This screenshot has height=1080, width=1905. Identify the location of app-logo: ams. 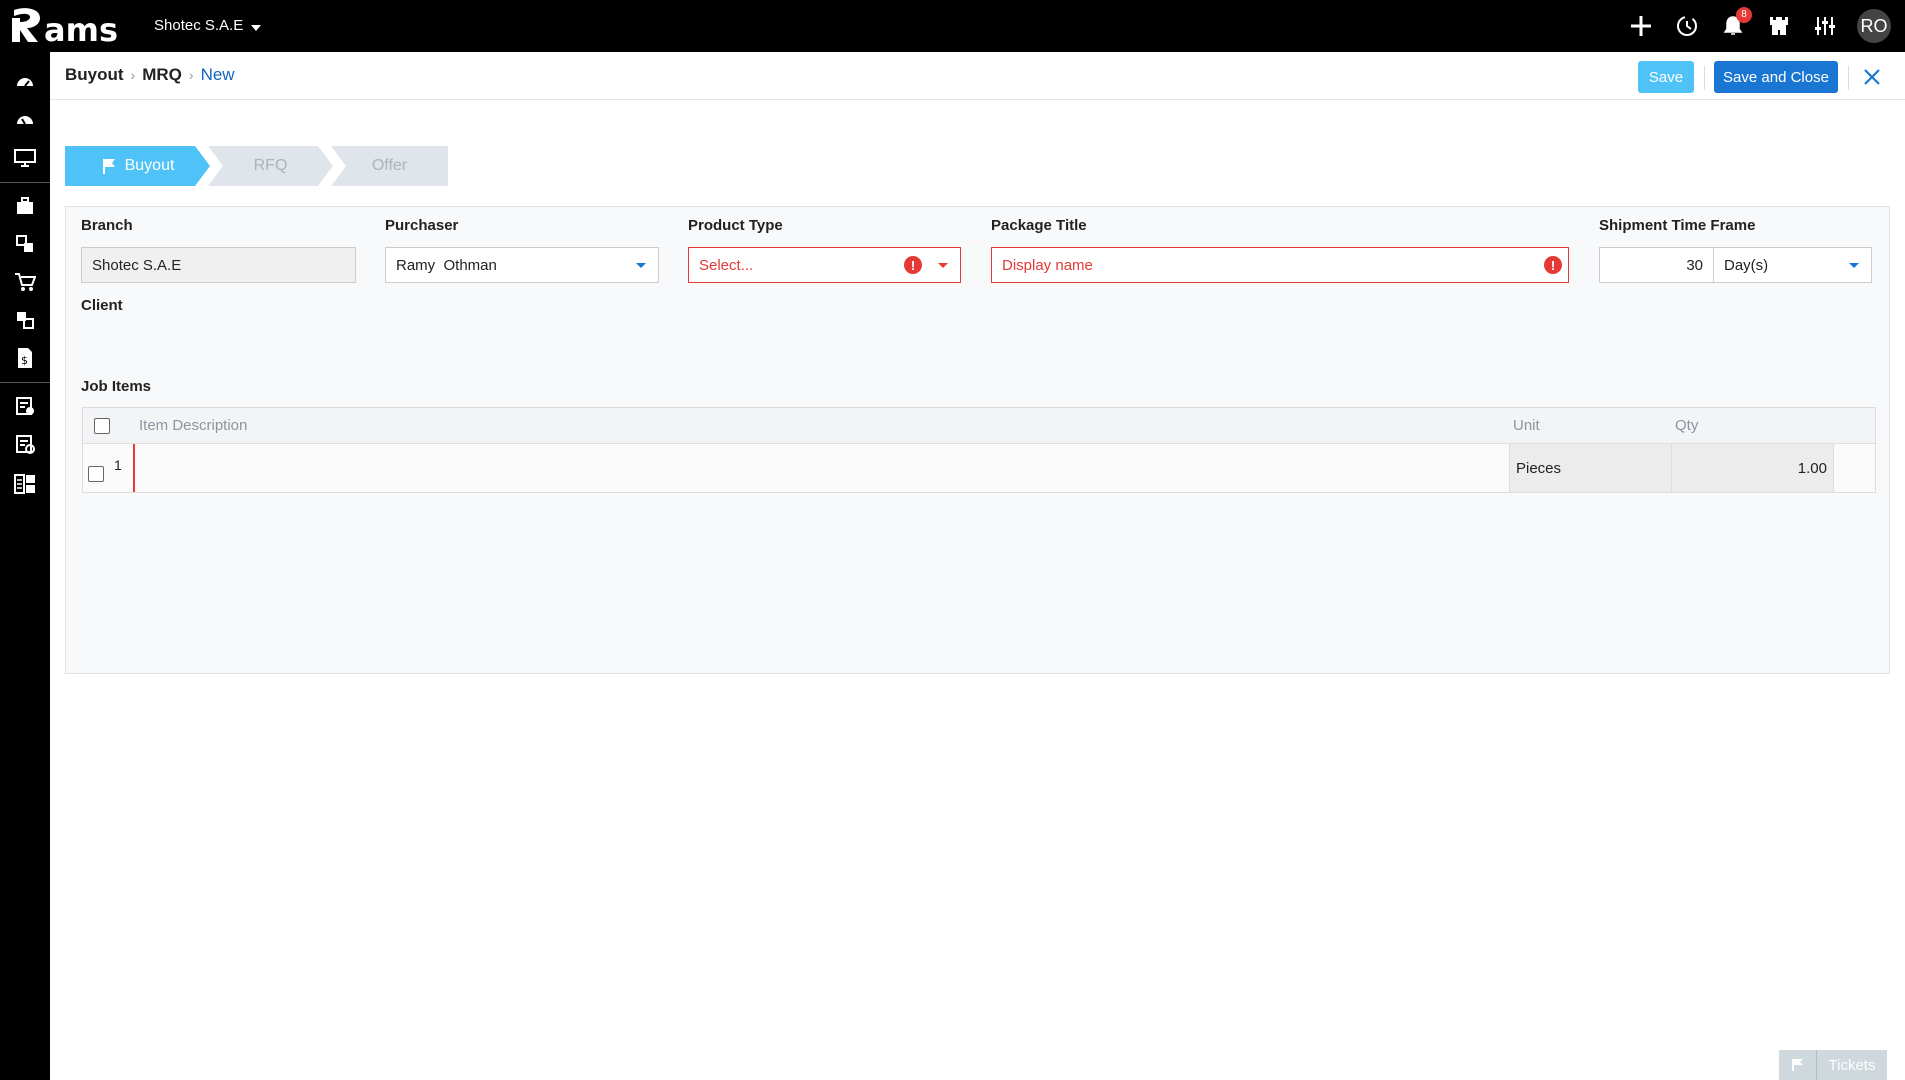
(72, 26).